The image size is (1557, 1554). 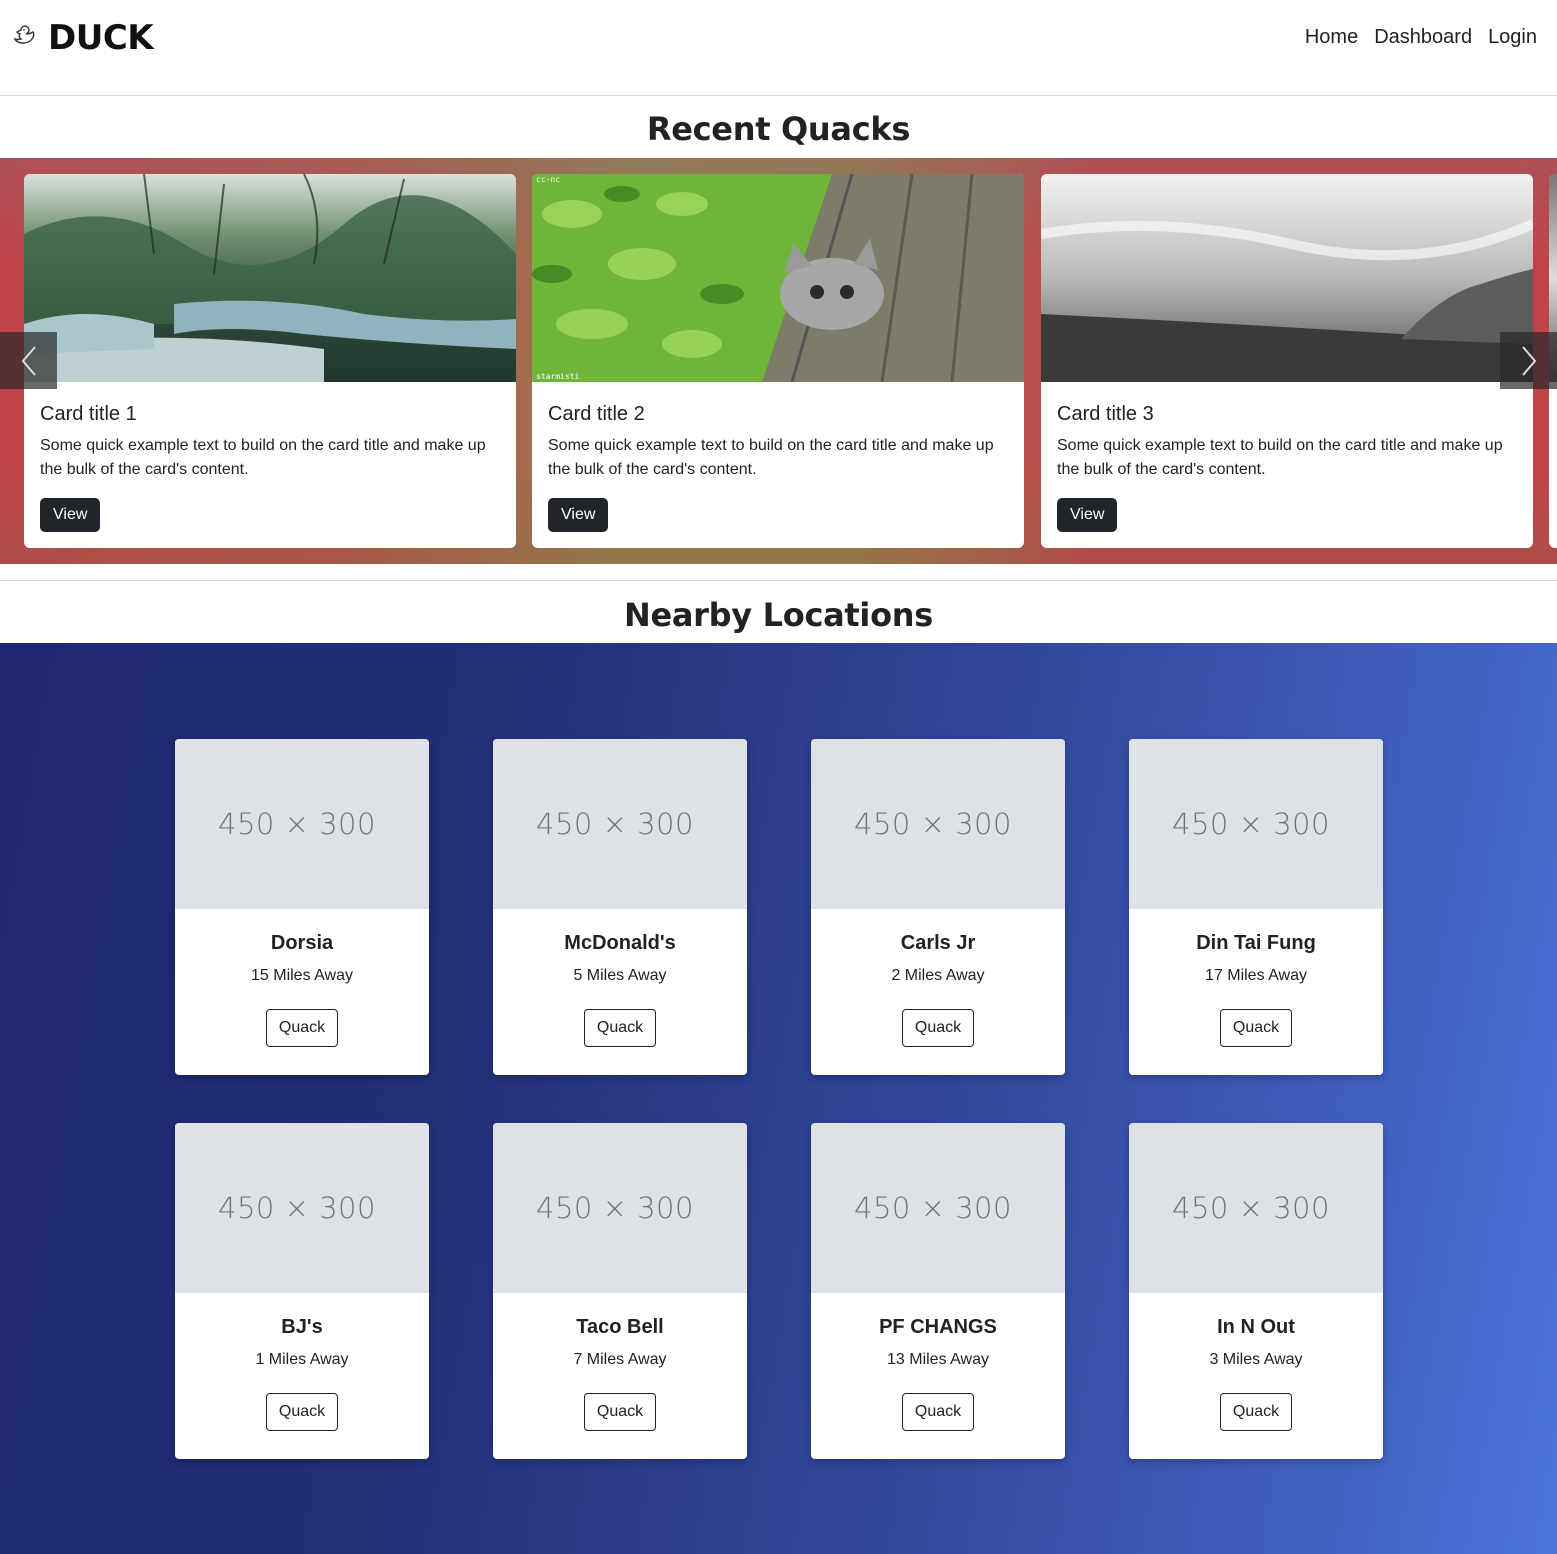 I want to click on nav-dashboard: Dashboard, so click(x=1423, y=37).